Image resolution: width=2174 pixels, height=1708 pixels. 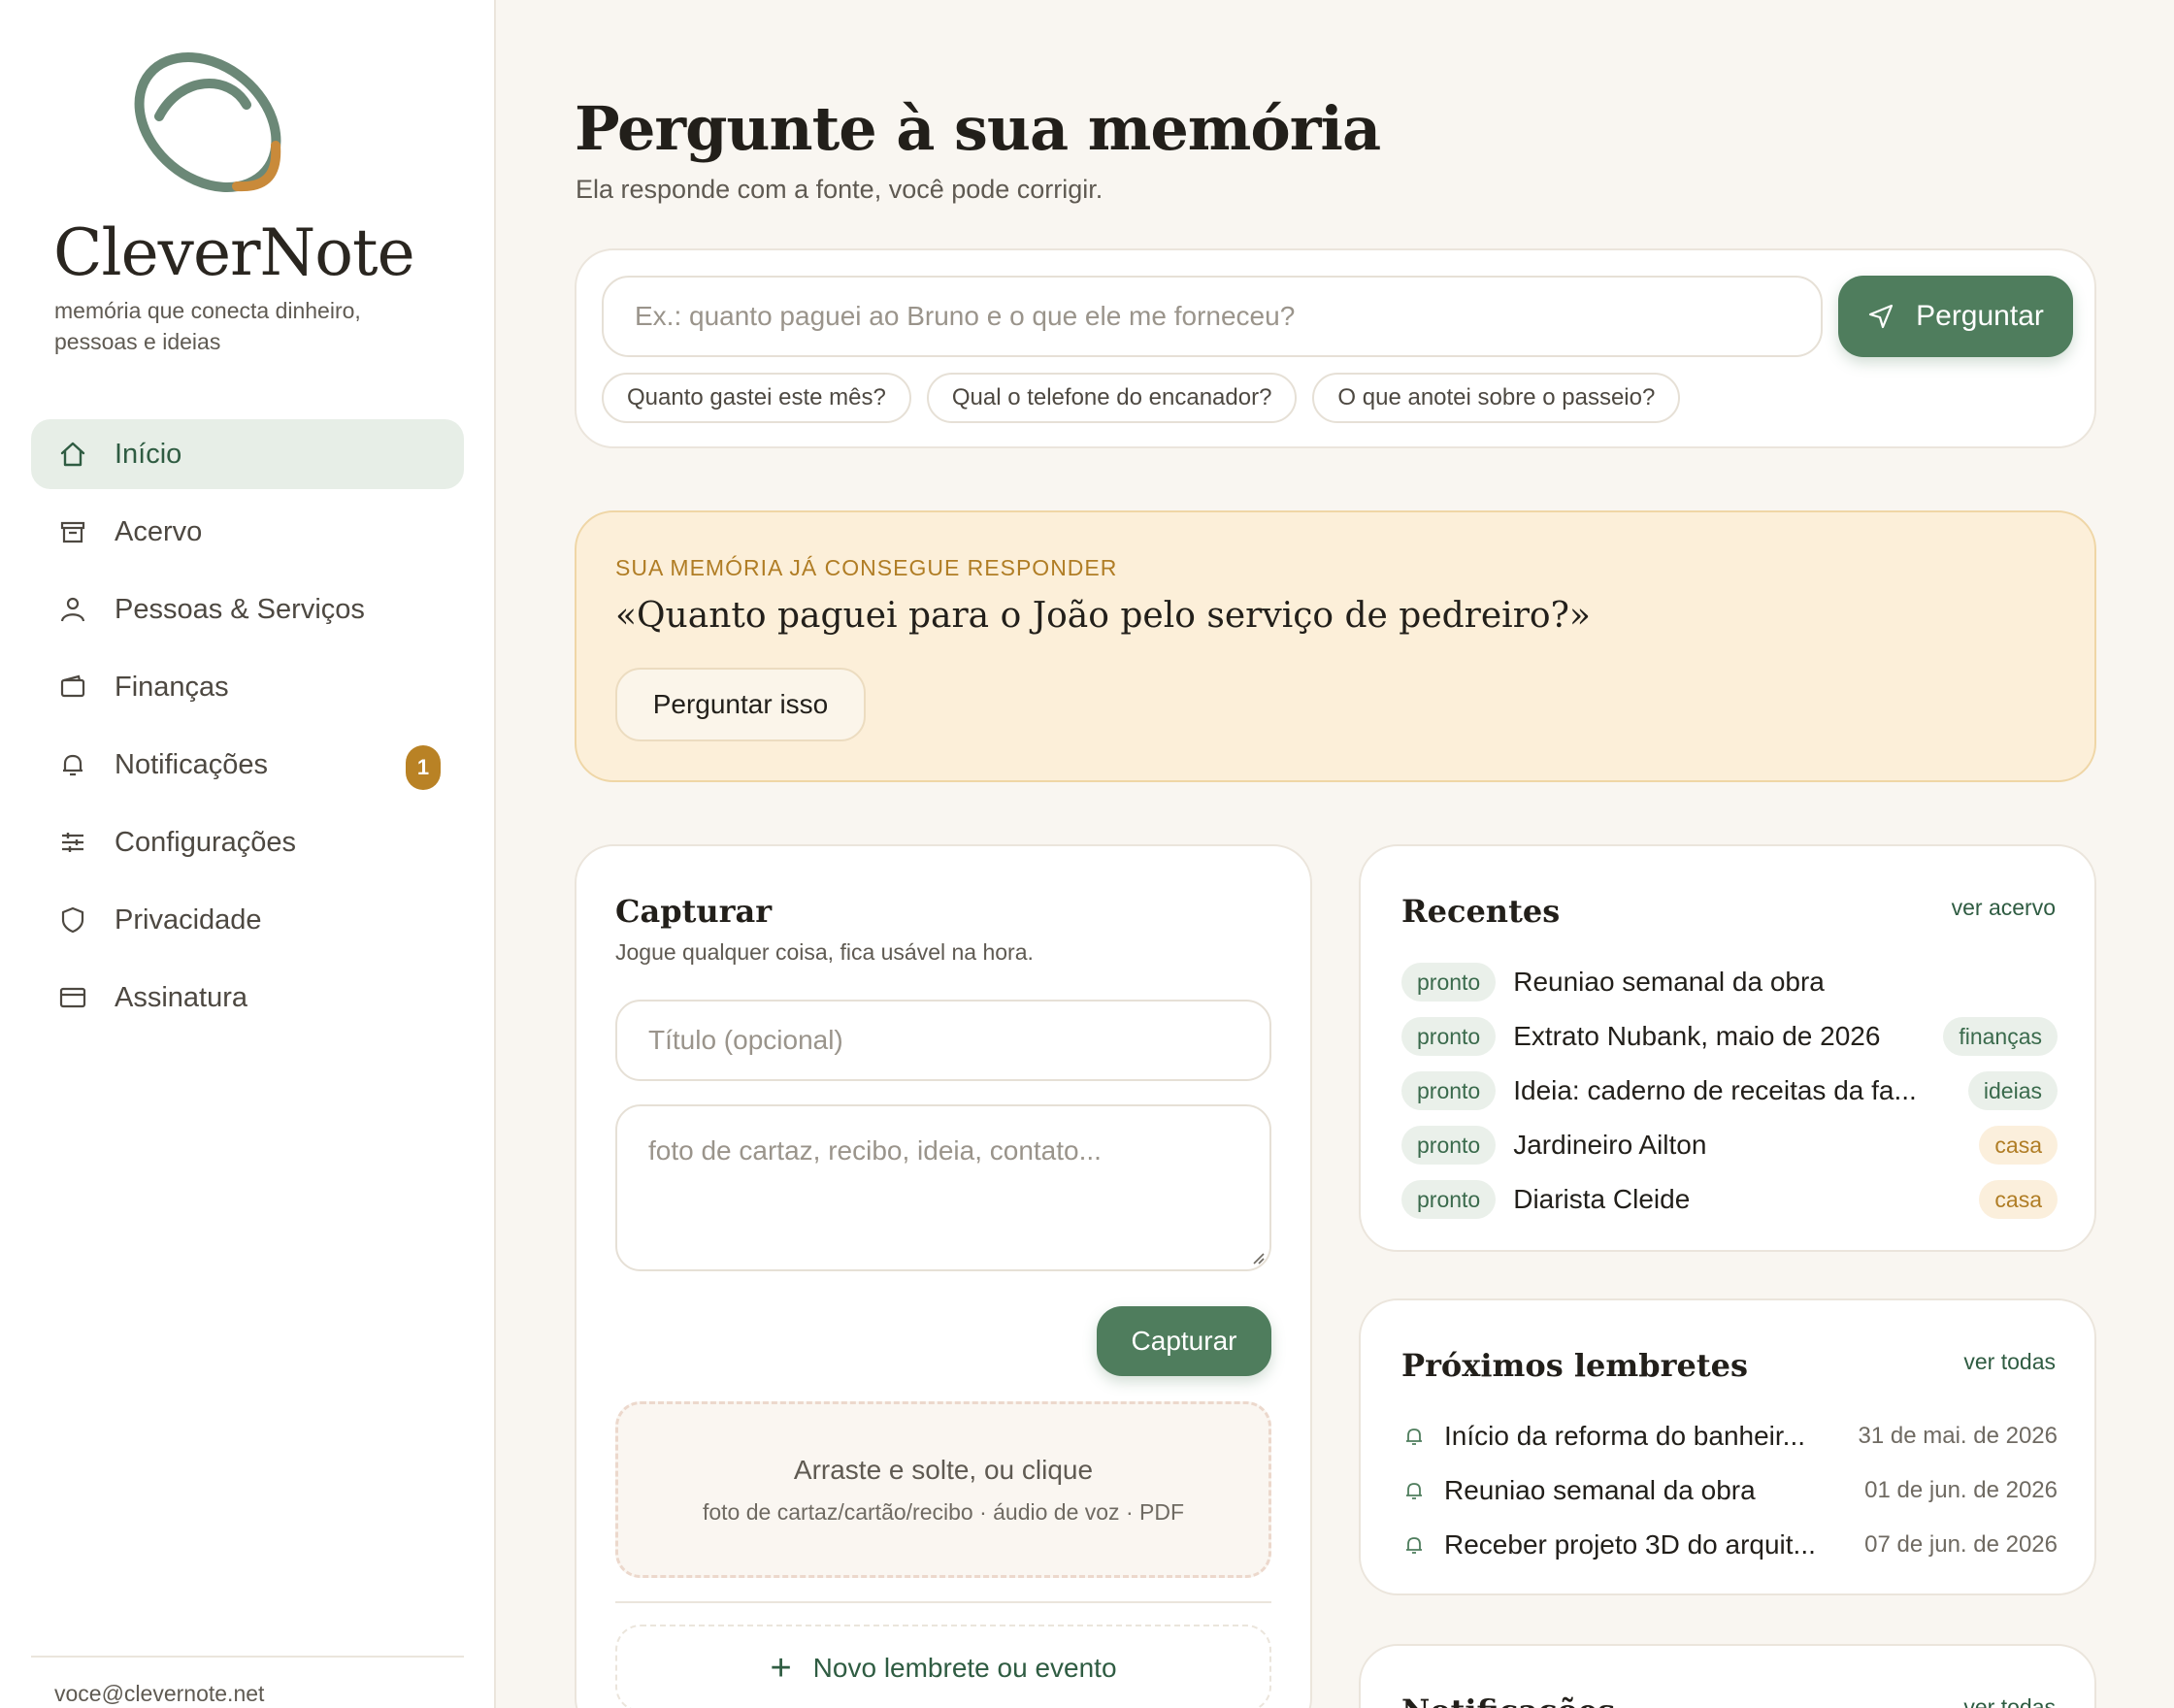 I want to click on notifications-title: Notificações, so click(x=1508, y=1700).